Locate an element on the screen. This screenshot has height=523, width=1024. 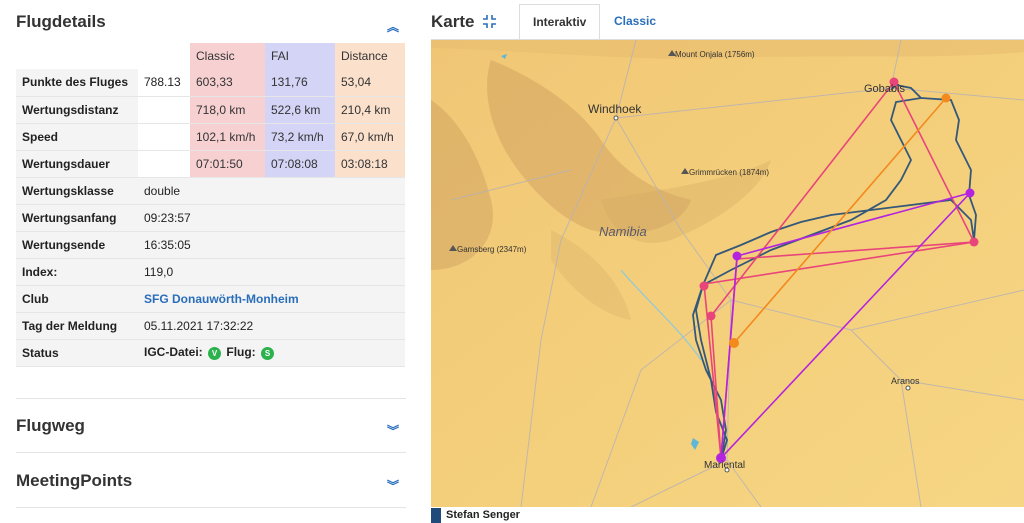
table-row: Wertungsdauer 07:01:50 07:08:08 03:08:18 is located at coordinates (210, 164).